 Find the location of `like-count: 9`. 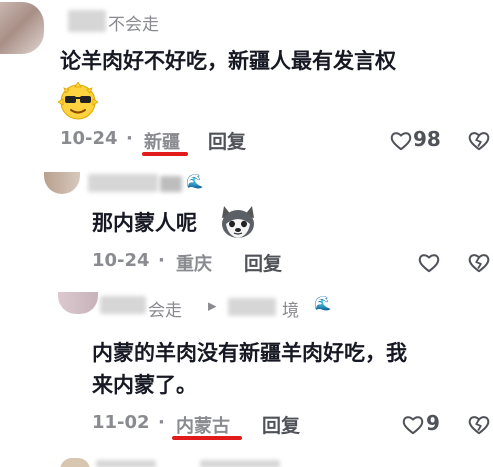

like-count: 9 is located at coordinates (433, 423).